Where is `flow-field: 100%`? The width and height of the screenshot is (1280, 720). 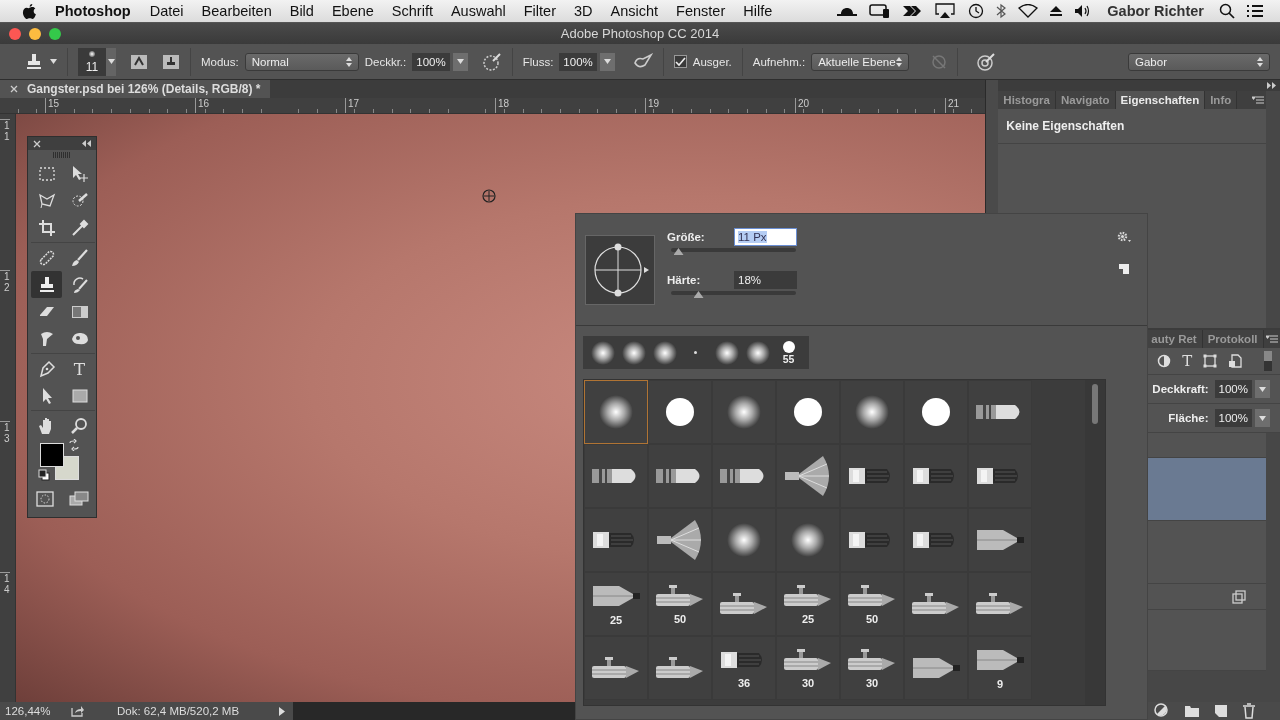
flow-field: 100% is located at coordinates (578, 61).